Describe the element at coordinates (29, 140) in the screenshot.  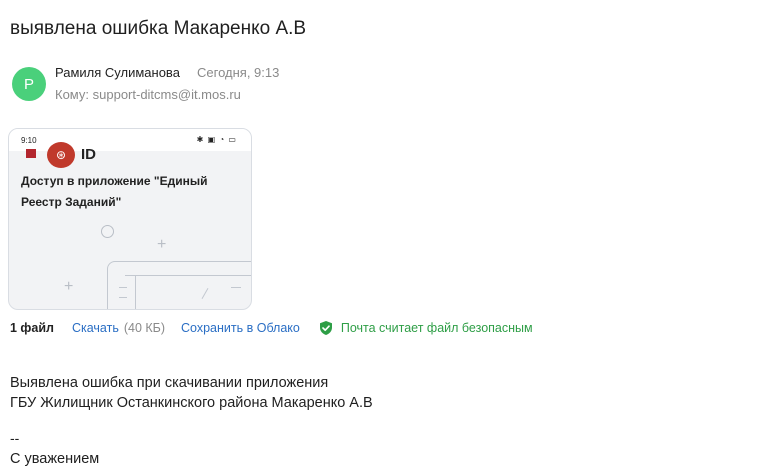
I see `preview-status-time: 9:10` at that location.